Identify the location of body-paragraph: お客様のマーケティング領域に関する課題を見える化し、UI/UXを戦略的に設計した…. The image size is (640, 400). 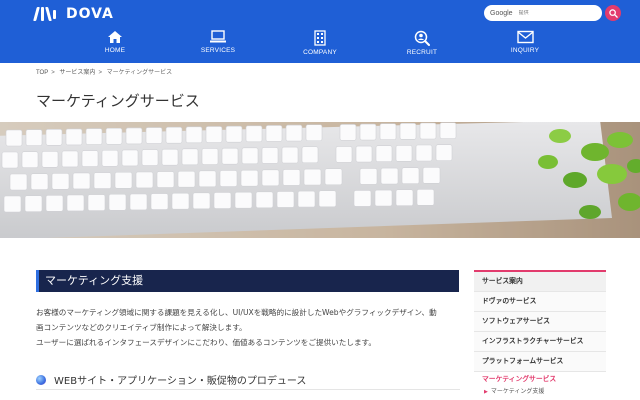
(236, 312).